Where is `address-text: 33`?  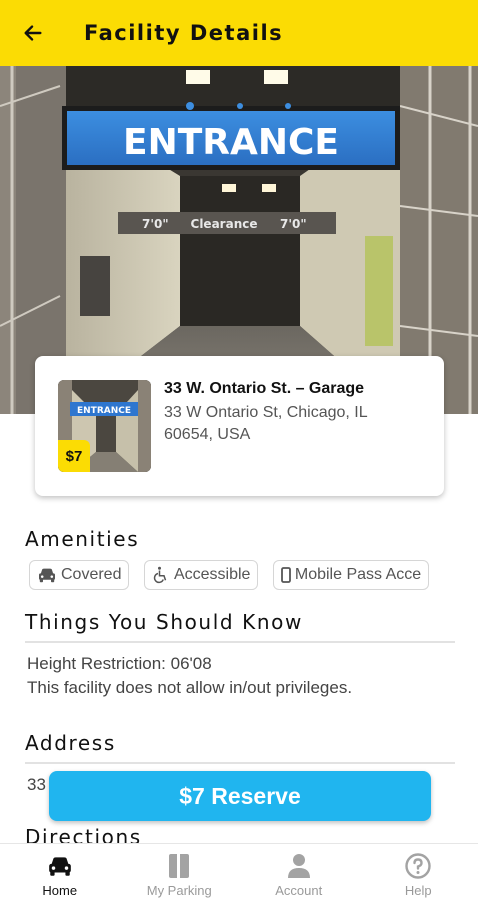
address-text: 33 is located at coordinates (36, 784).